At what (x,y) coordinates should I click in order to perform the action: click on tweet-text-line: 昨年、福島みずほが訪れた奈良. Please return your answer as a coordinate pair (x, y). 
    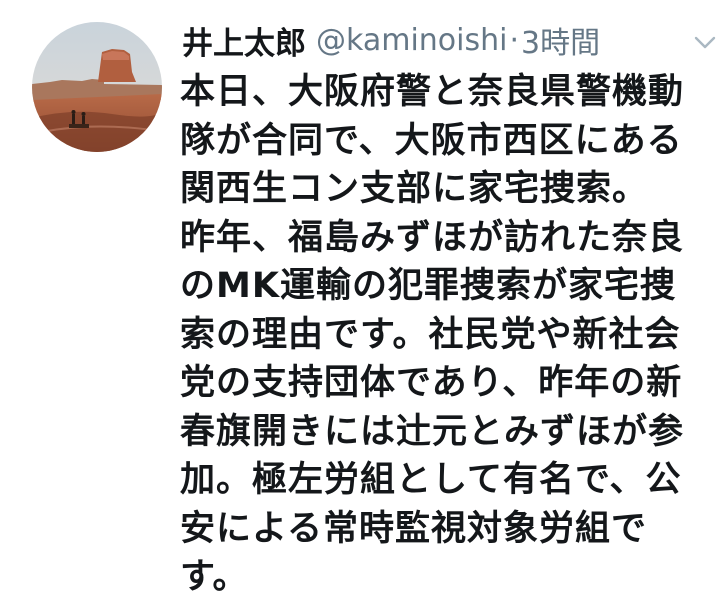
    Looking at the image, I should click on (432, 237).